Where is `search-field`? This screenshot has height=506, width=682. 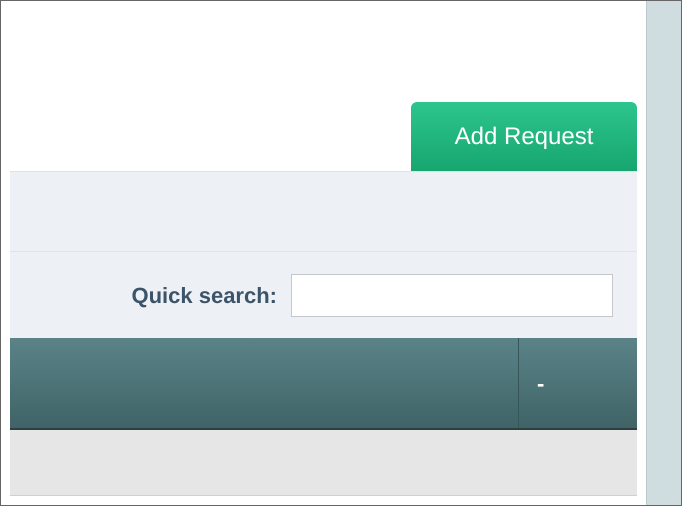
search-field is located at coordinates (452, 295).